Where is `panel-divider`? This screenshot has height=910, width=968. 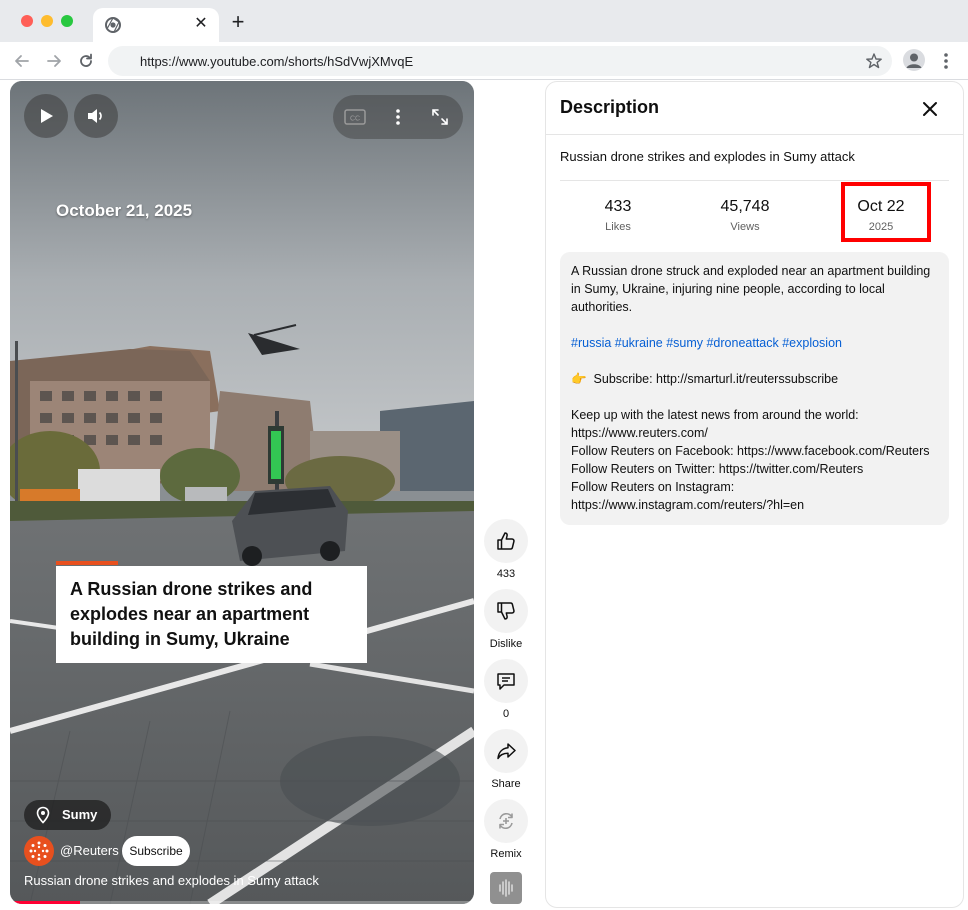 panel-divider is located at coordinates (754, 134).